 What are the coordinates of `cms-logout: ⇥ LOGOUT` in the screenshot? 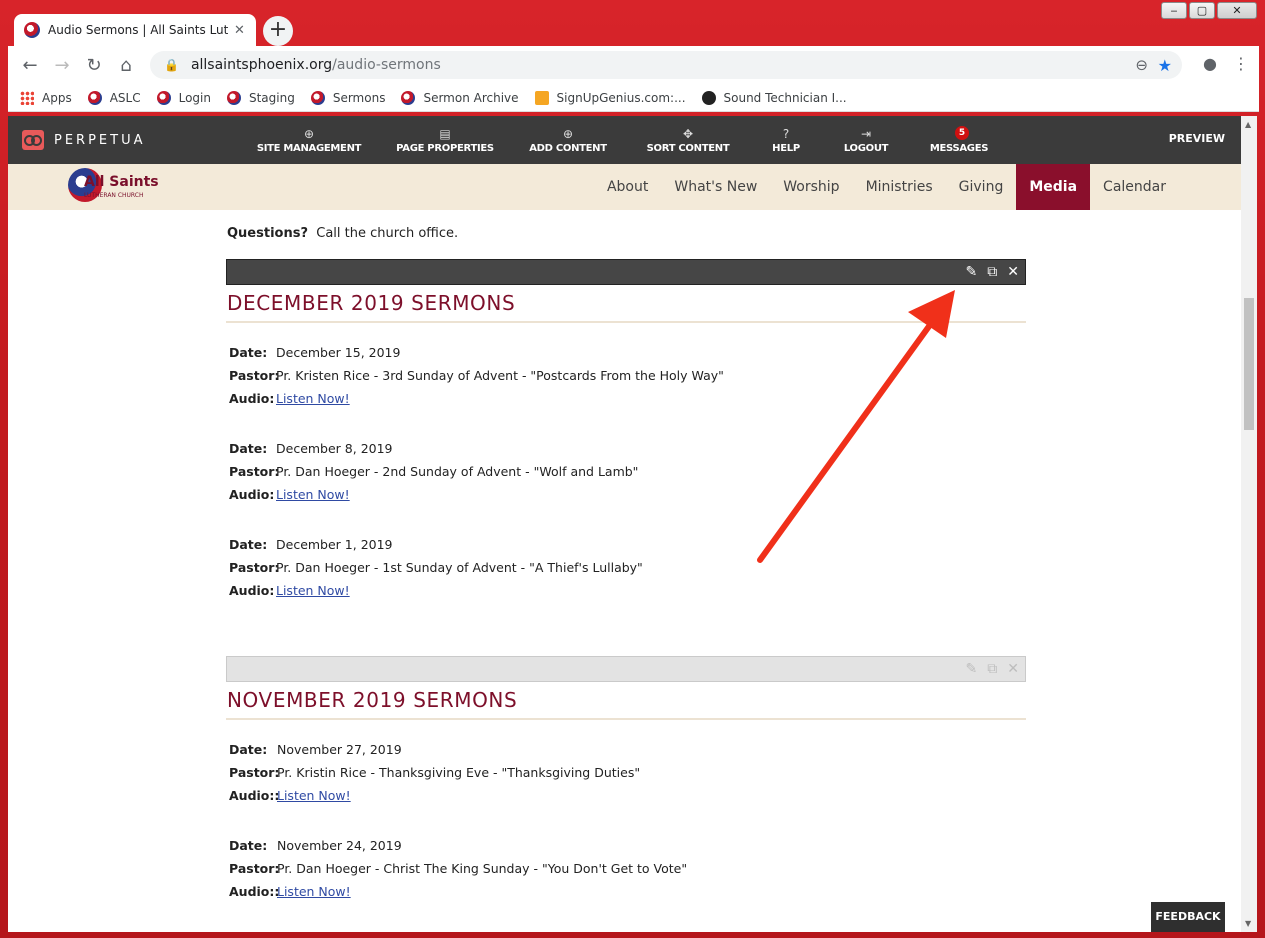 It's located at (866, 140).